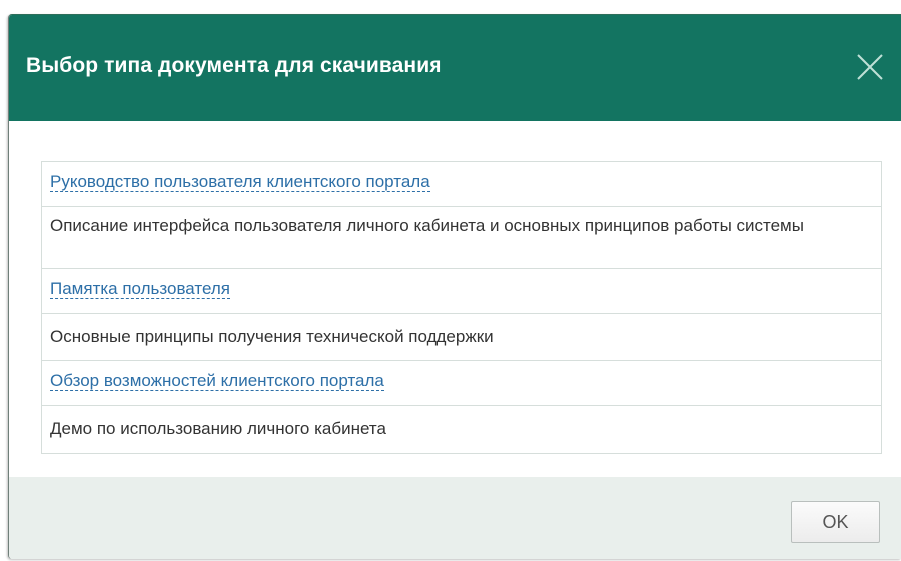 Image resolution: width=901 pixels, height=561 pixels. I want to click on dialog-footer: OK, so click(455, 518).